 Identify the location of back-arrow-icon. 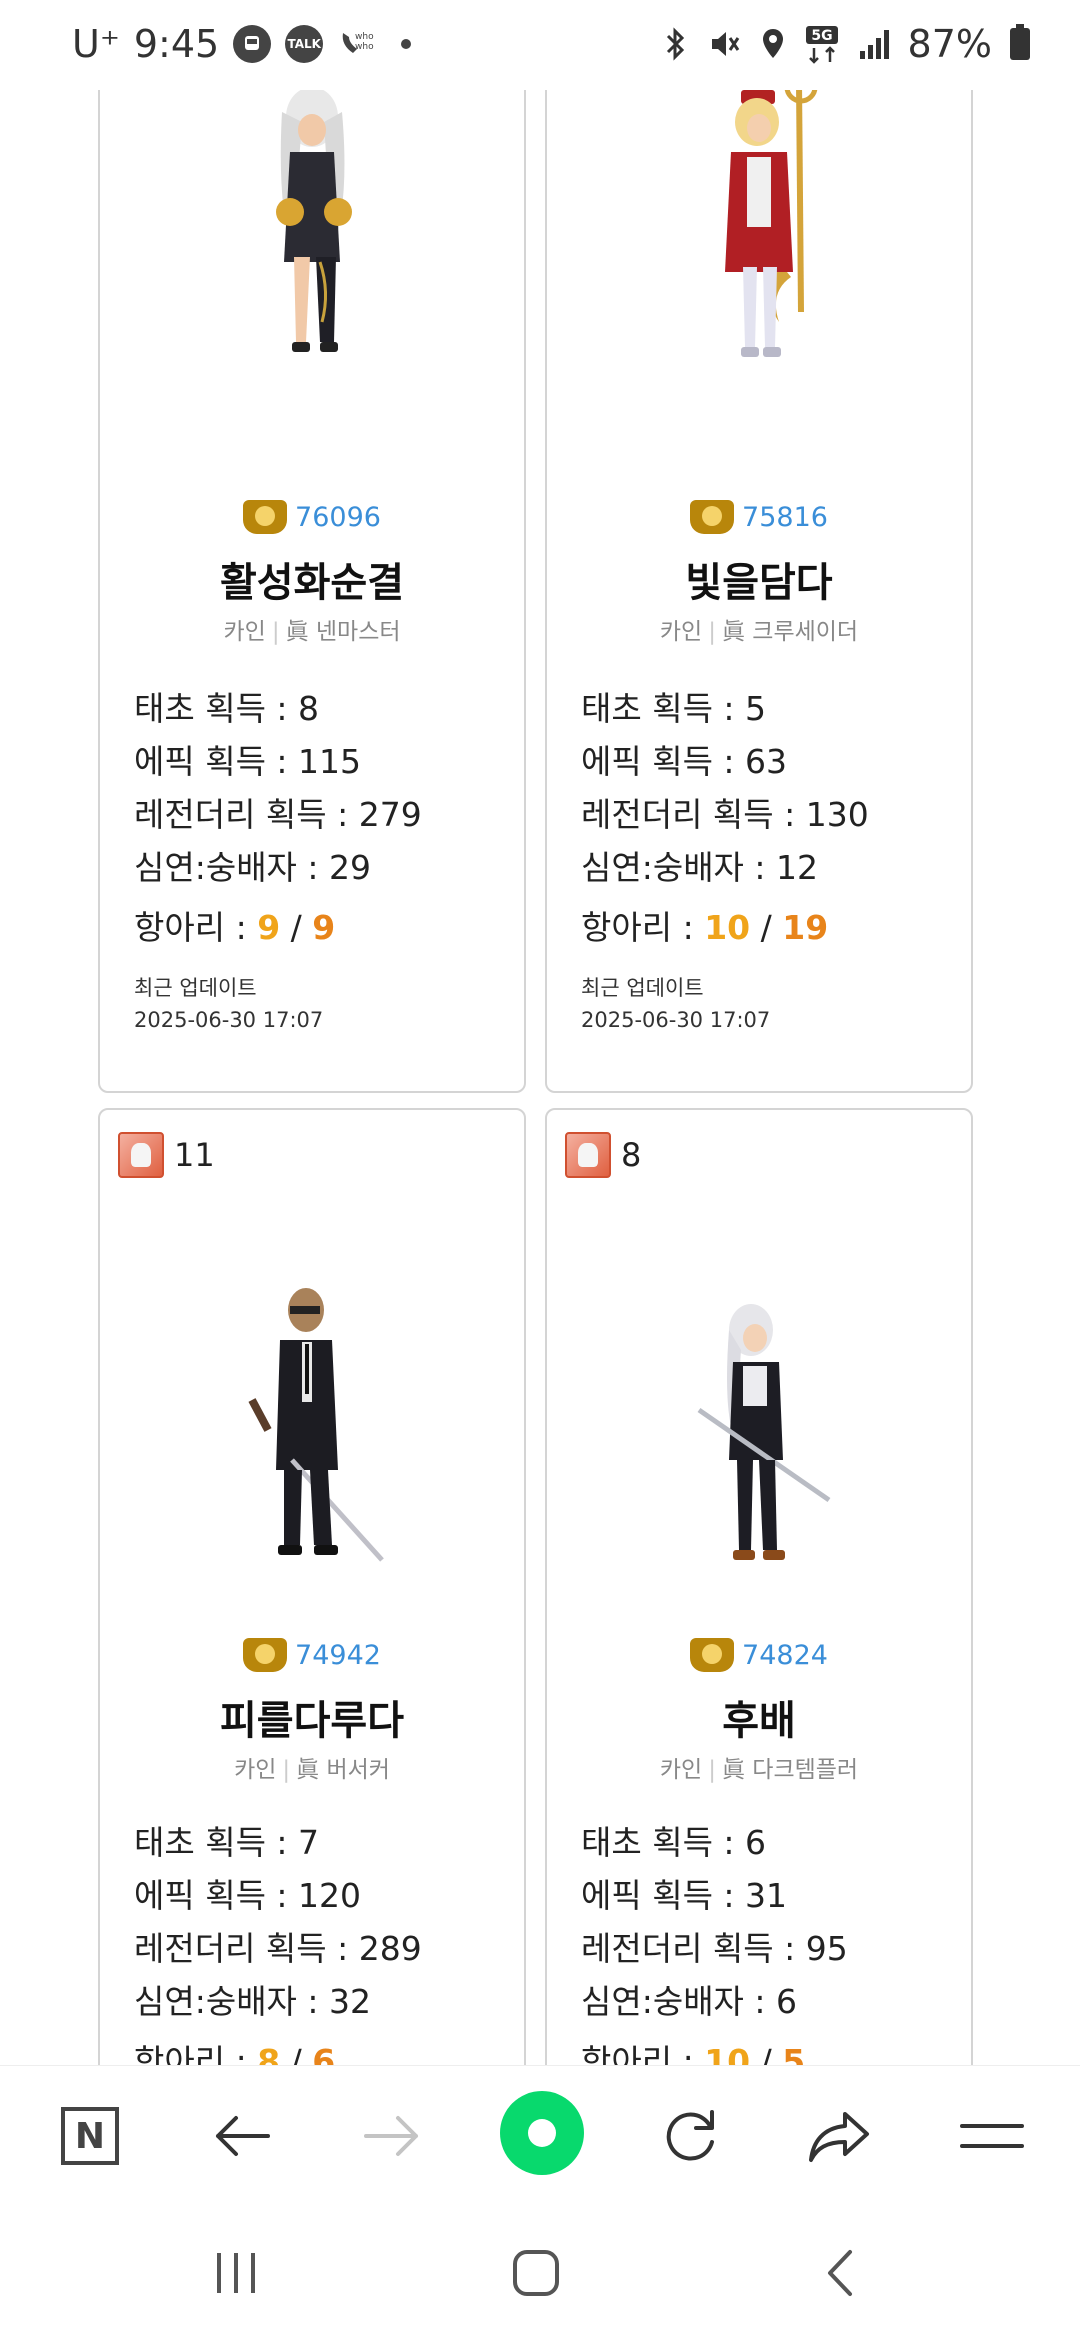
(243, 2136).